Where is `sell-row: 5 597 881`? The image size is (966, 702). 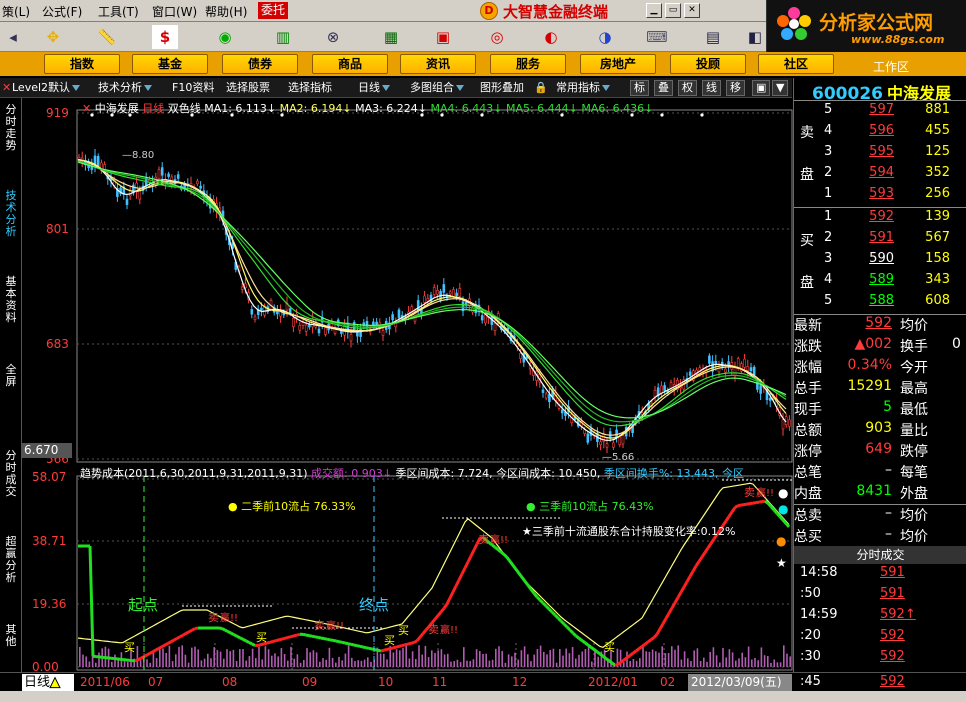 sell-row: 5 597 881 is located at coordinates (880, 112).